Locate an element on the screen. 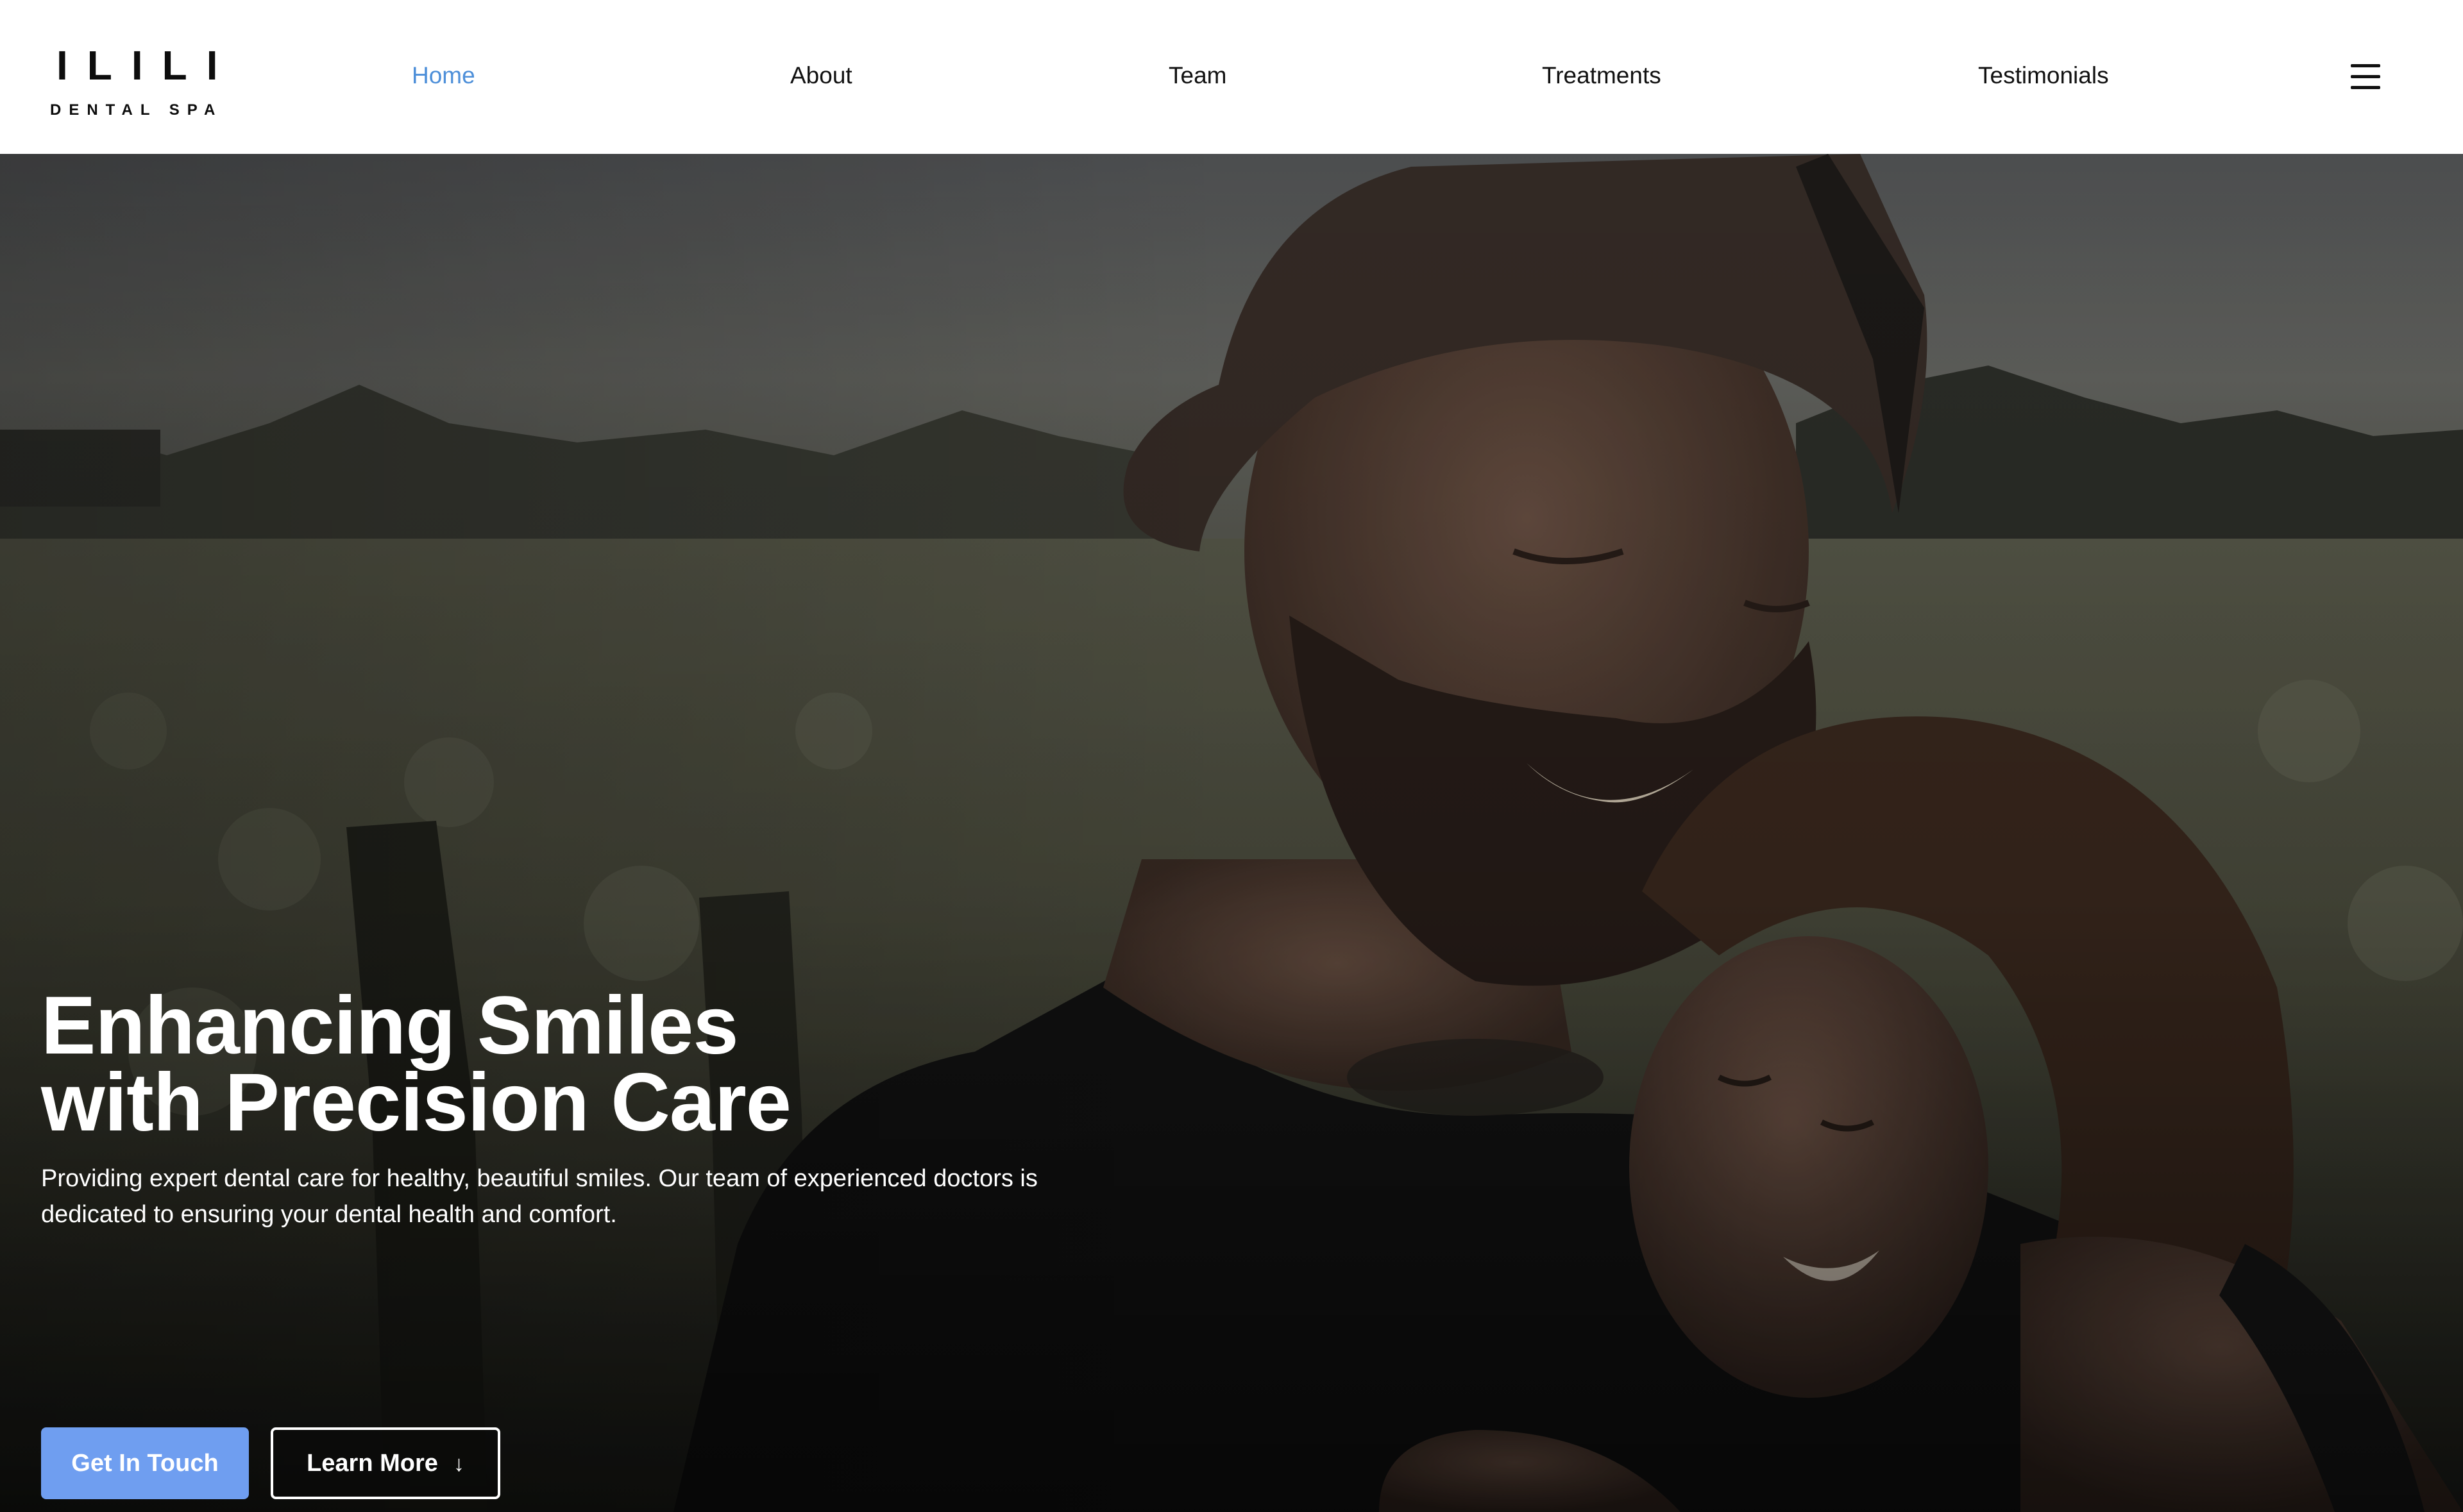 The width and height of the screenshot is (2463, 1512). hero-title: Enhancing Smiles with Precision Care is located at coordinates (618, 1064).